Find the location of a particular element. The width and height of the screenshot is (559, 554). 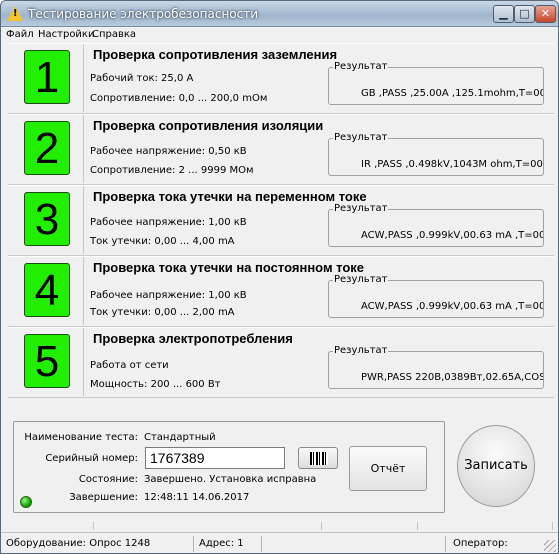

finish-label: Завершение: is located at coordinates (103, 497).